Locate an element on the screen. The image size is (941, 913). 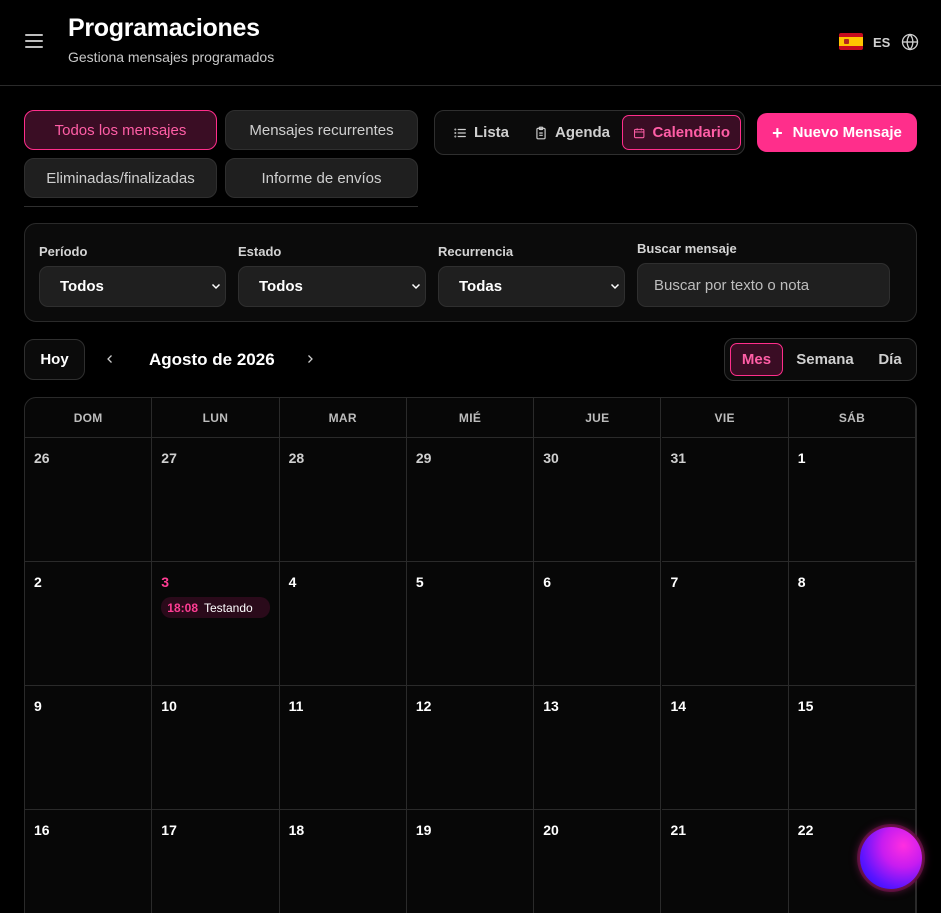
weekday-header: VIE is located at coordinates (725, 418).